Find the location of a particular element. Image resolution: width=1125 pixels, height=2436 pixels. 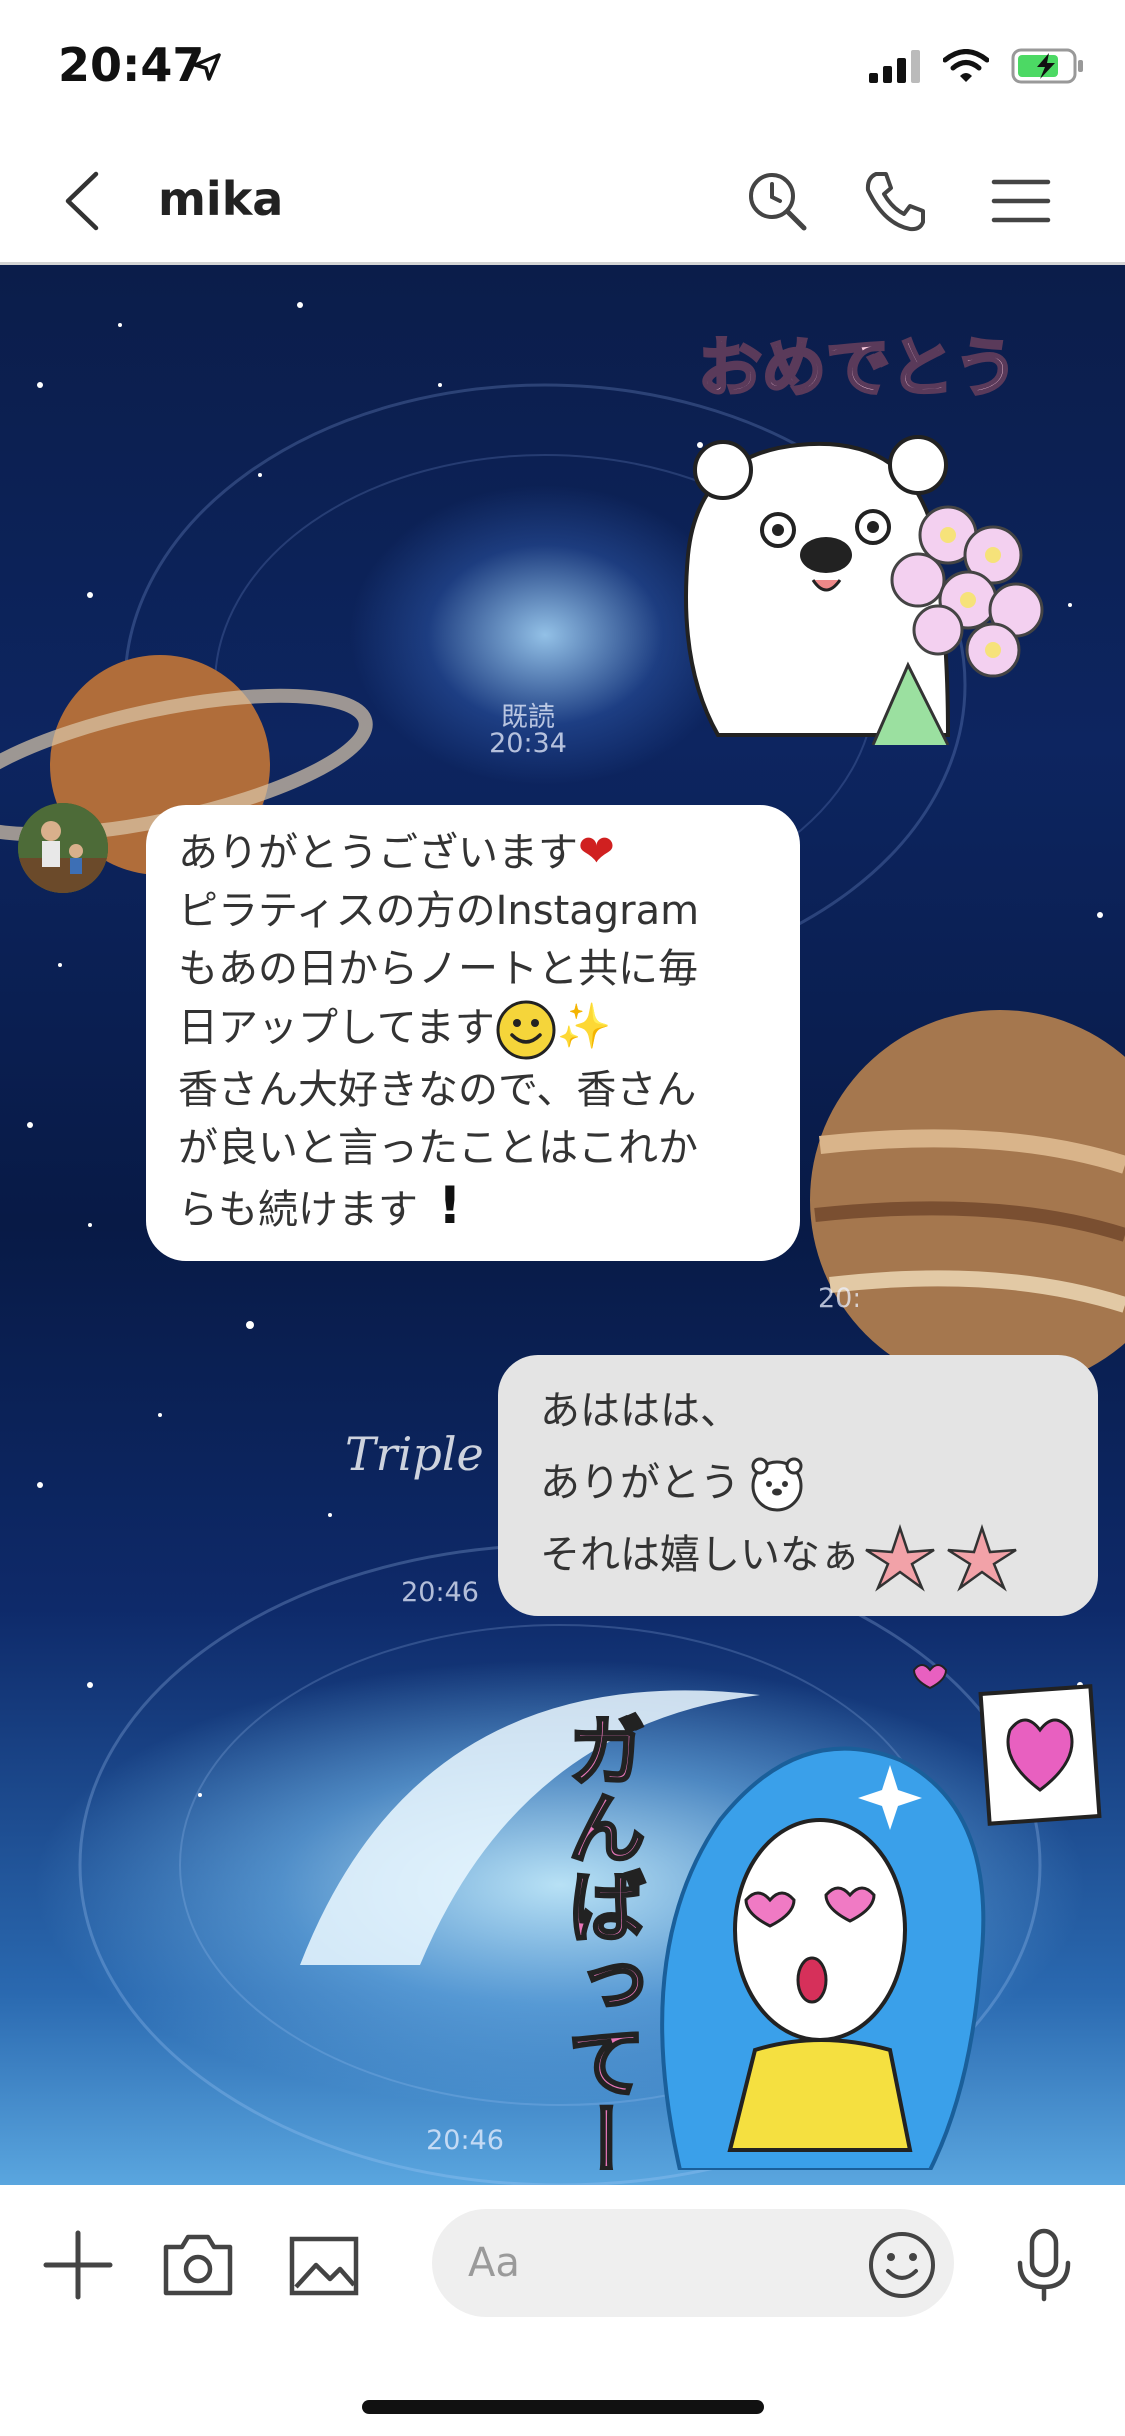

svg-text: おめでとう is located at coordinates (858, 369).